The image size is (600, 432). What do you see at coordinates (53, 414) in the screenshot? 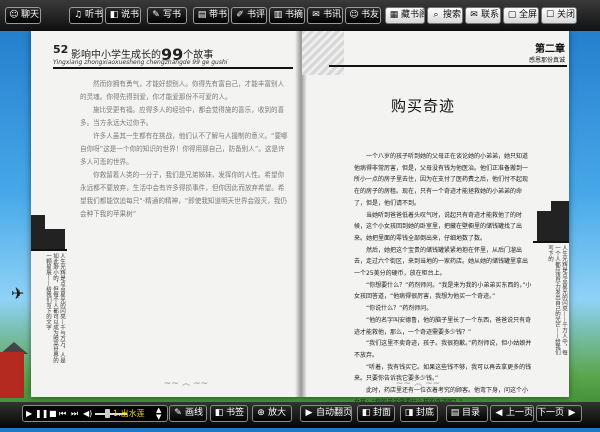
I see `stop-icon: ■` at bounding box center [53, 414].